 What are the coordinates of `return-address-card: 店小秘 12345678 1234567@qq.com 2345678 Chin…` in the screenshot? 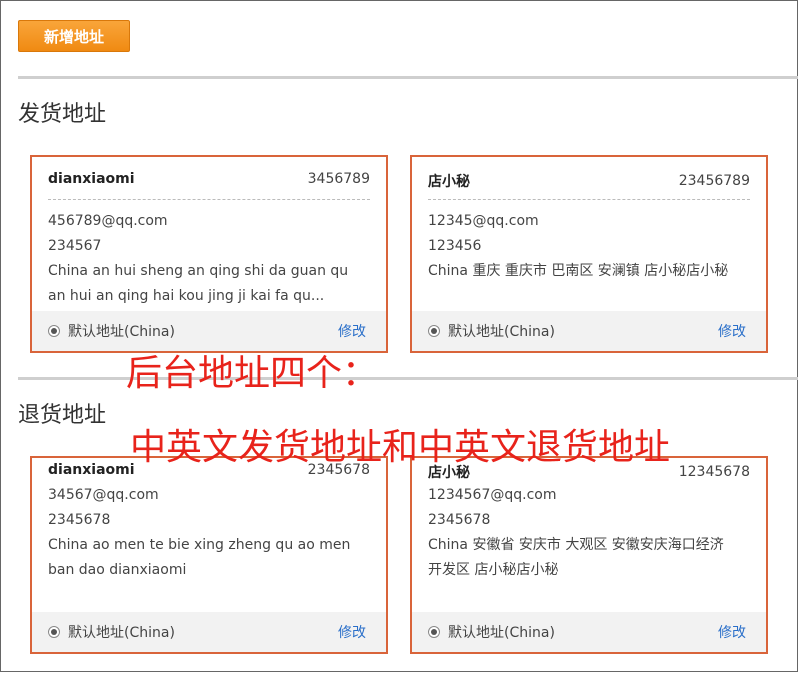 It's located at (589, 555).